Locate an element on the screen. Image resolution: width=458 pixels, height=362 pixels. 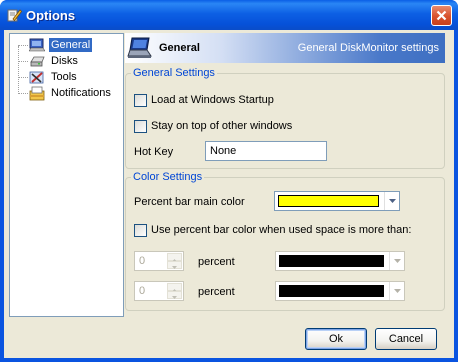
pencil-options-icon is located at coordinates (14, 15).